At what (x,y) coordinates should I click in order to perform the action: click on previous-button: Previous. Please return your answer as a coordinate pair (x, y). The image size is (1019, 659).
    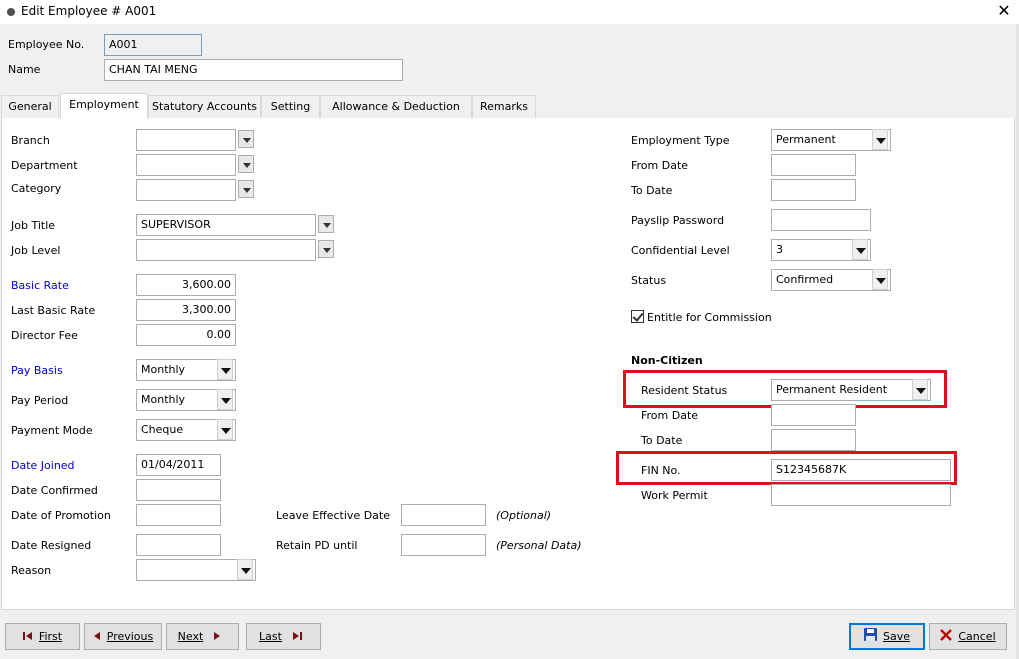
    Looking at the image, I should click on (123, 636).